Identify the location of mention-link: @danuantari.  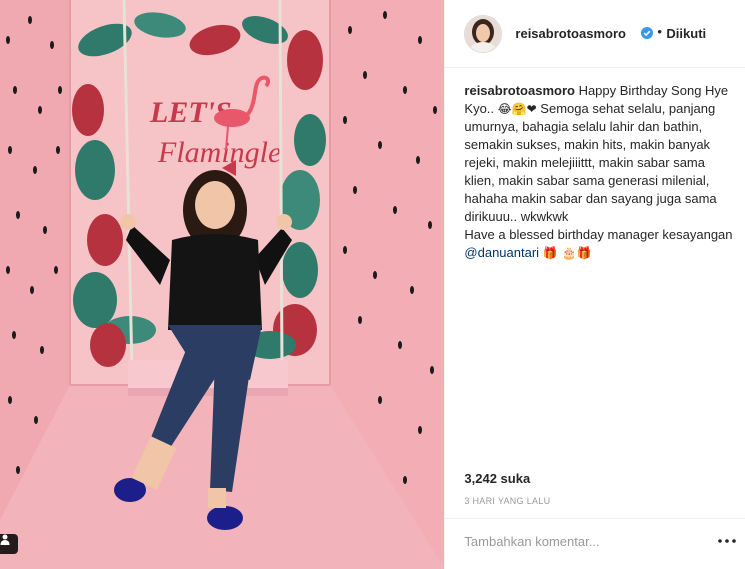
(501, 252).